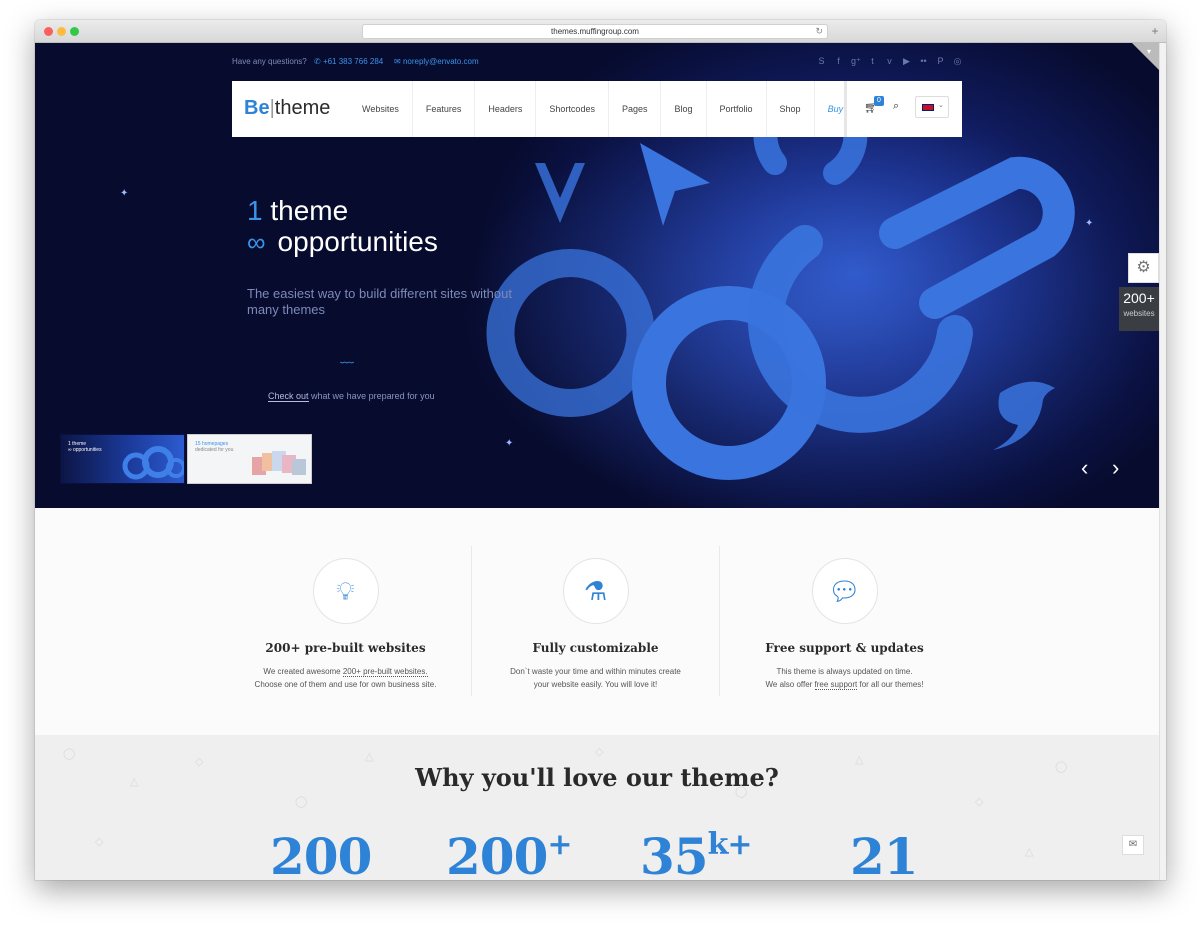 This screenshot has height=929, width=1200. What do you see at coordinates (595, 591) in the screenshot?
I see `flask-icon: ⚗` at bounding box center [595, 591].